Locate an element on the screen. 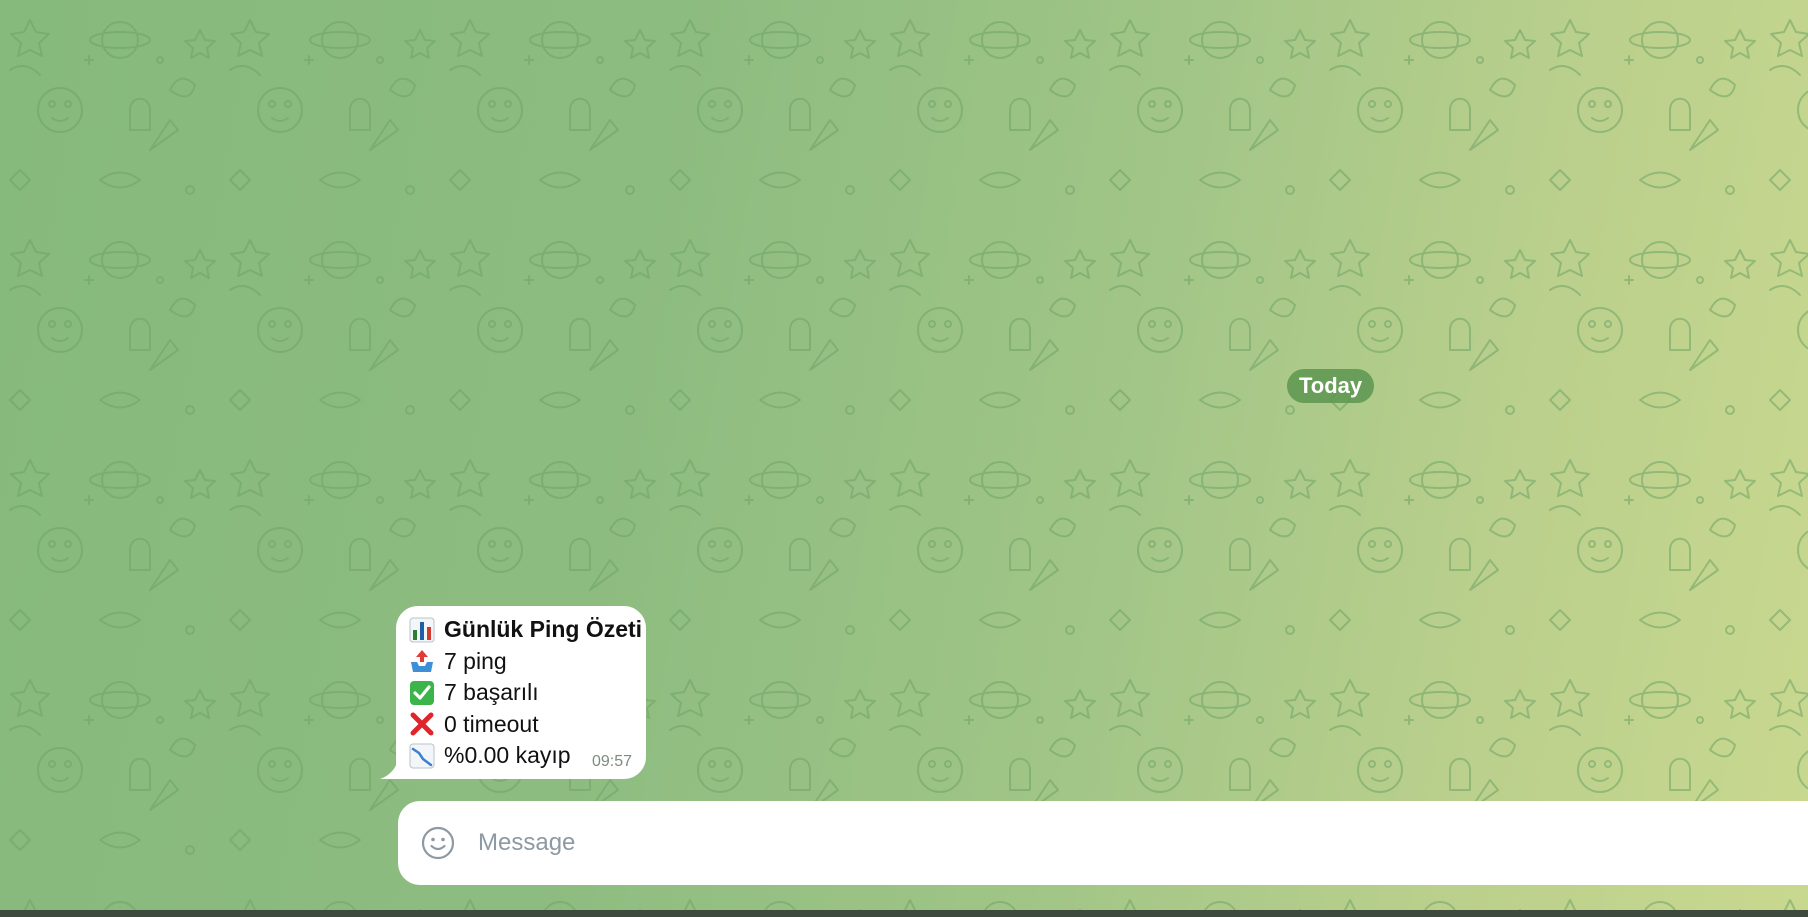 This screenshot has height=917, width=1808. bar-chart-icon is located at coordinates (422, 630).